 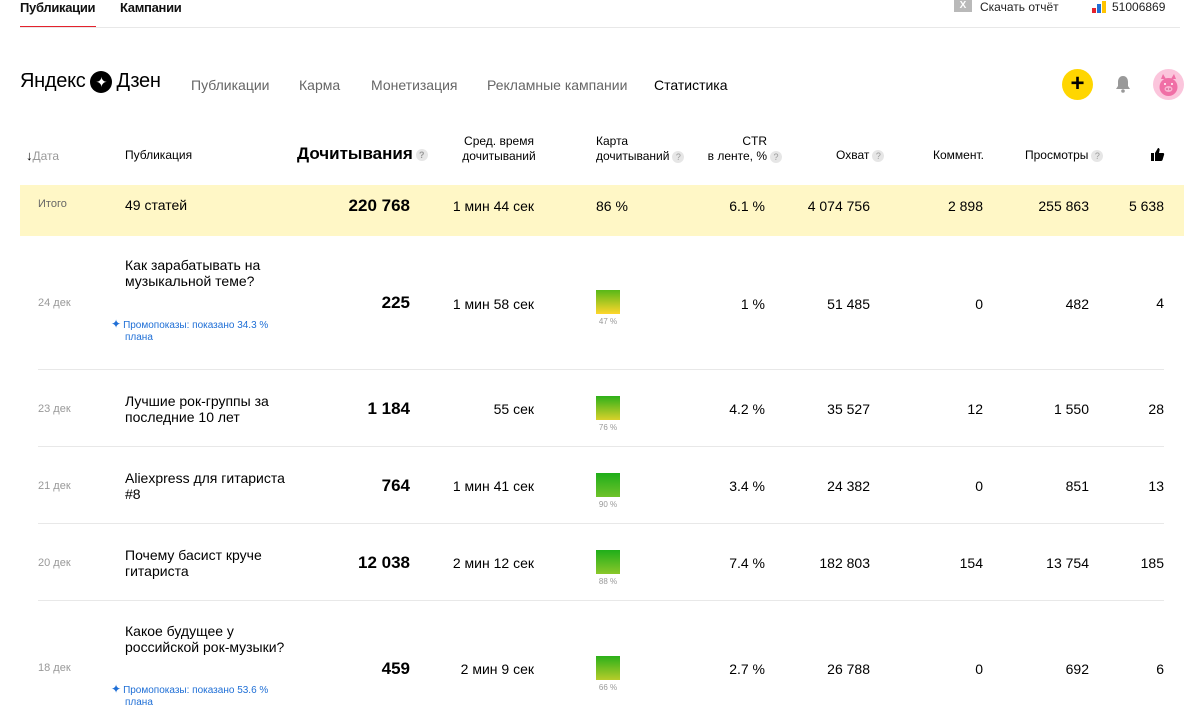 What do you see at coordinates (1099, 7) in the screenshot?
I see `metrika-icon` at bounding box center [1099, 7].